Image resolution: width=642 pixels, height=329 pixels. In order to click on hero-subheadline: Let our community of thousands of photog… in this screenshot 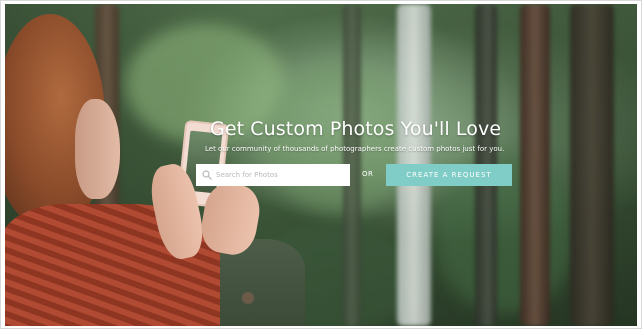, I will do `click(355, 149)`.